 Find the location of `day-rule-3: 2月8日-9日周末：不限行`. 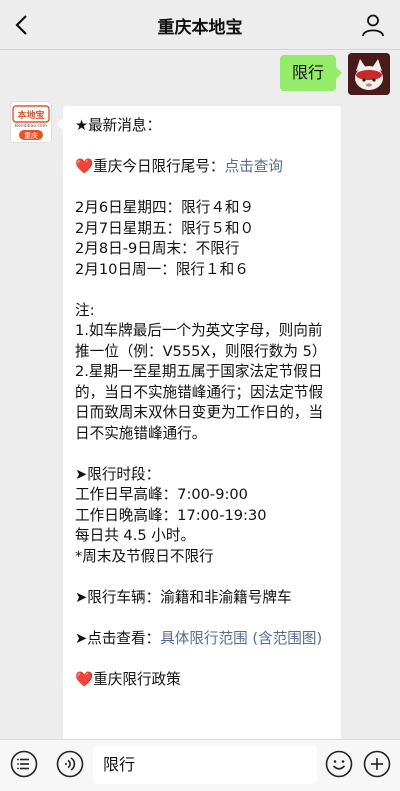

day-rule-3: 2月8日-9日周末：不限行 is located at coordinates (157, 248).